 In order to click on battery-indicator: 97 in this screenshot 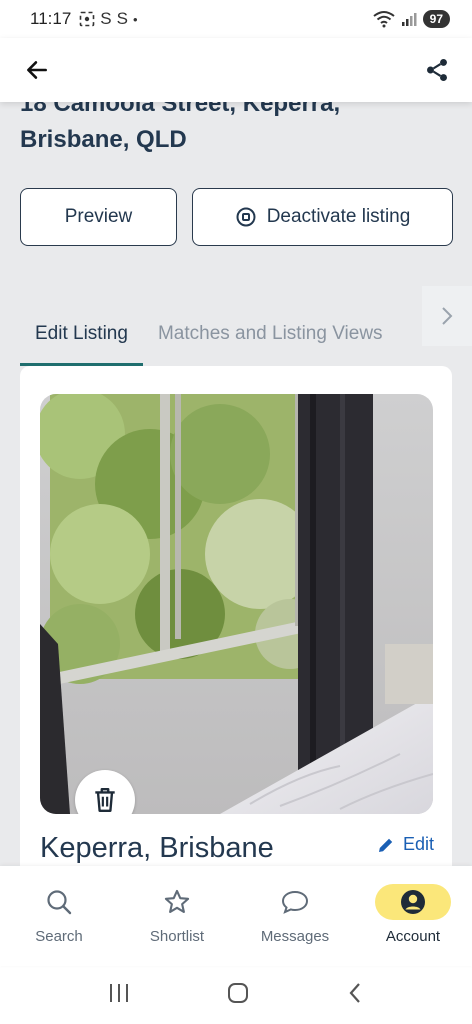, I will do `click(436, 19)`.